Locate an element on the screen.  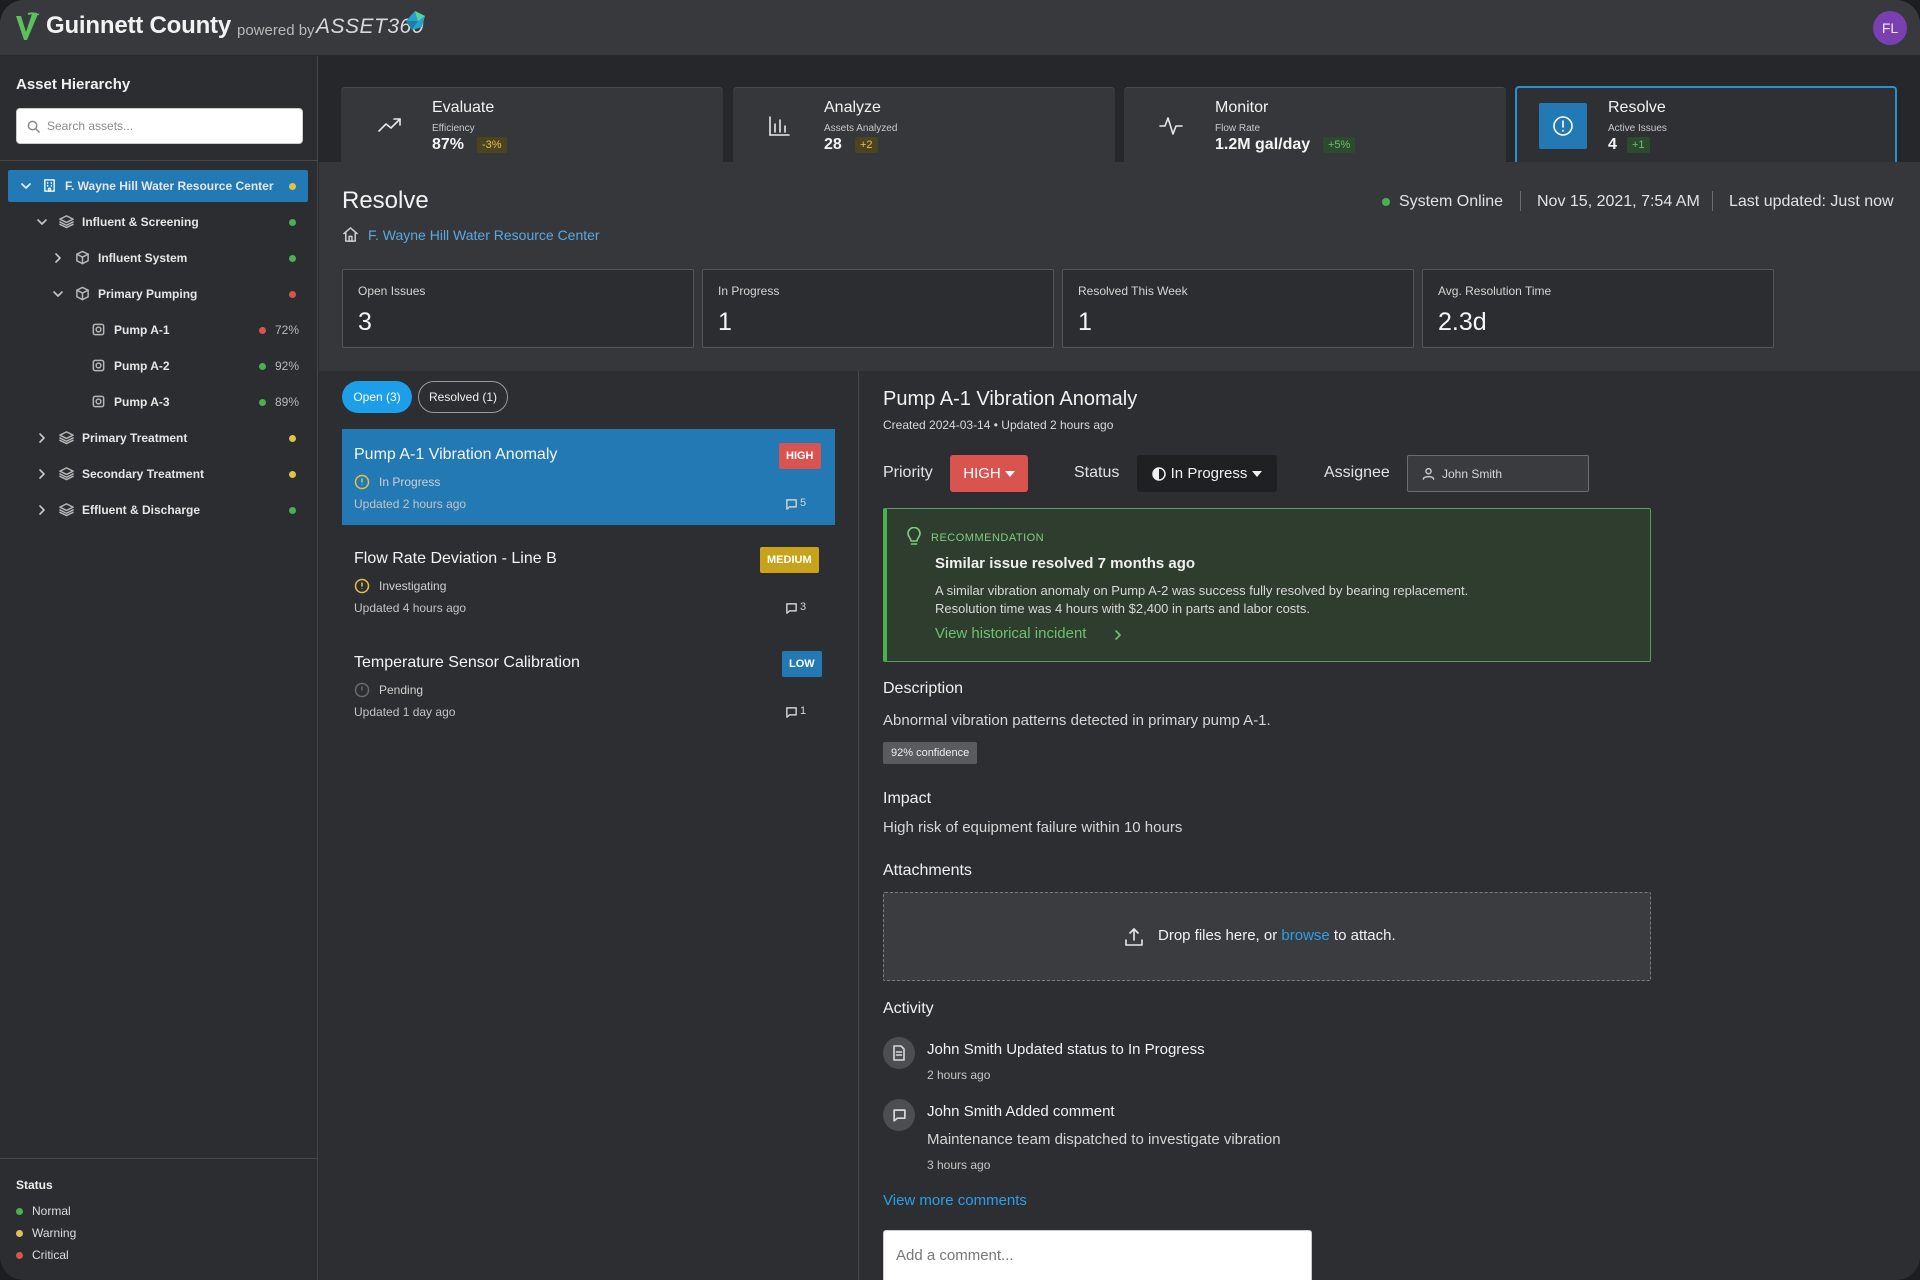
delta-badge: +2 is located at coordinates (866, 145).